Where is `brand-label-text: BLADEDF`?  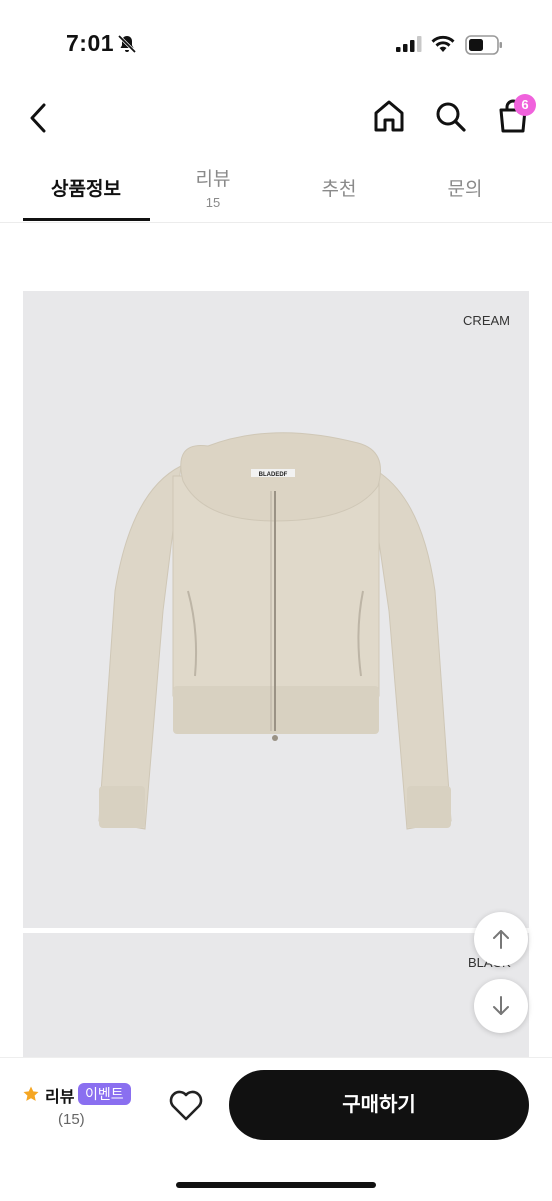
brand-label-text: BLADEDF is located at coordinates (273, 475).